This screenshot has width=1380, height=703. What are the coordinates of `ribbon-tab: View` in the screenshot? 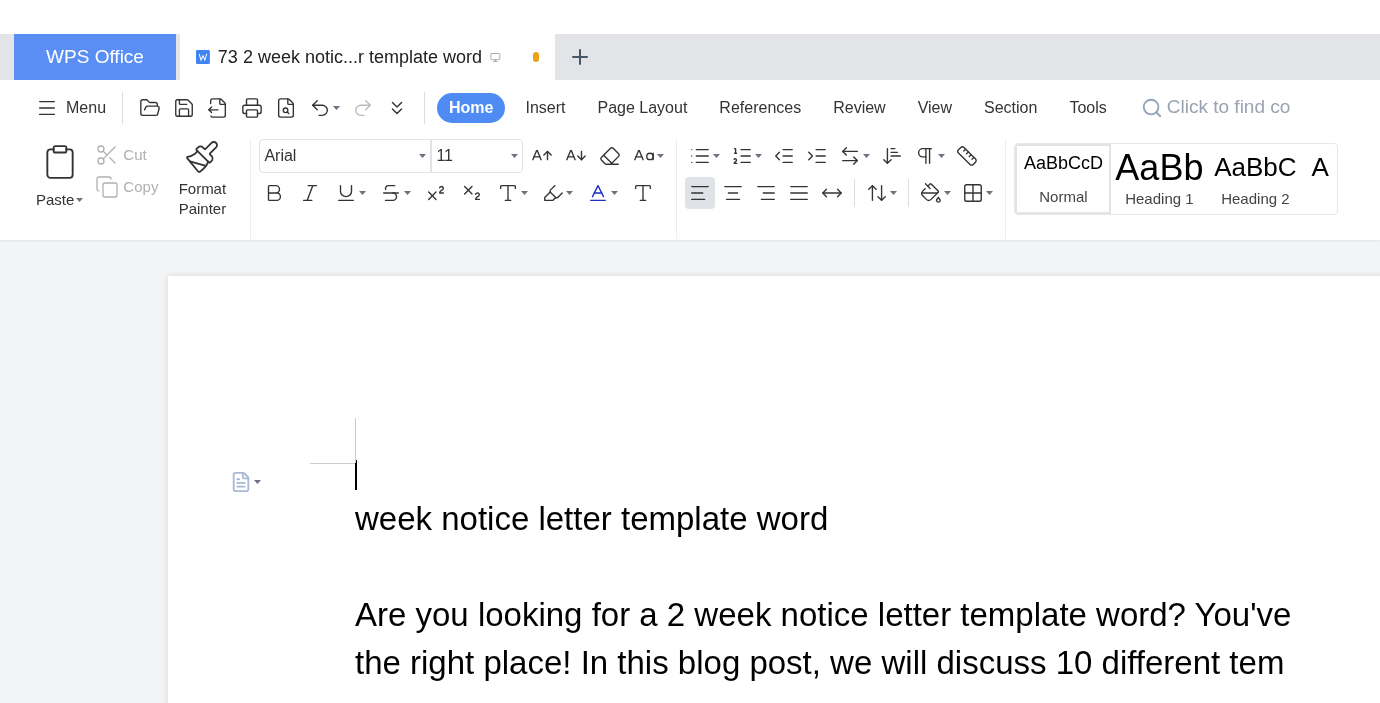 It's located at (935, 107).